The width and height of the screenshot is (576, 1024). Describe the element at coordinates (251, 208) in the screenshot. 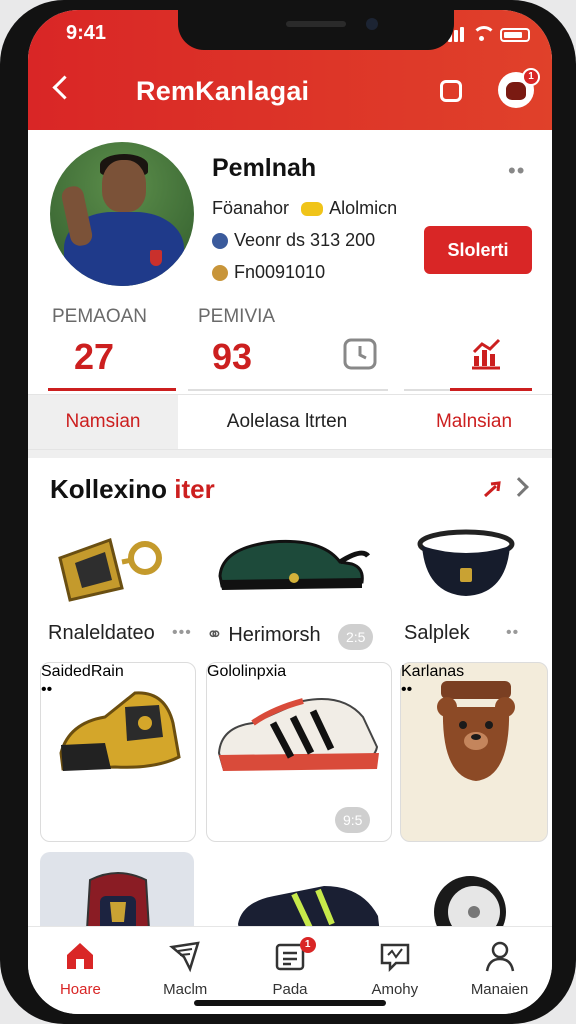

I see `info-label: Föanahor` at that location.